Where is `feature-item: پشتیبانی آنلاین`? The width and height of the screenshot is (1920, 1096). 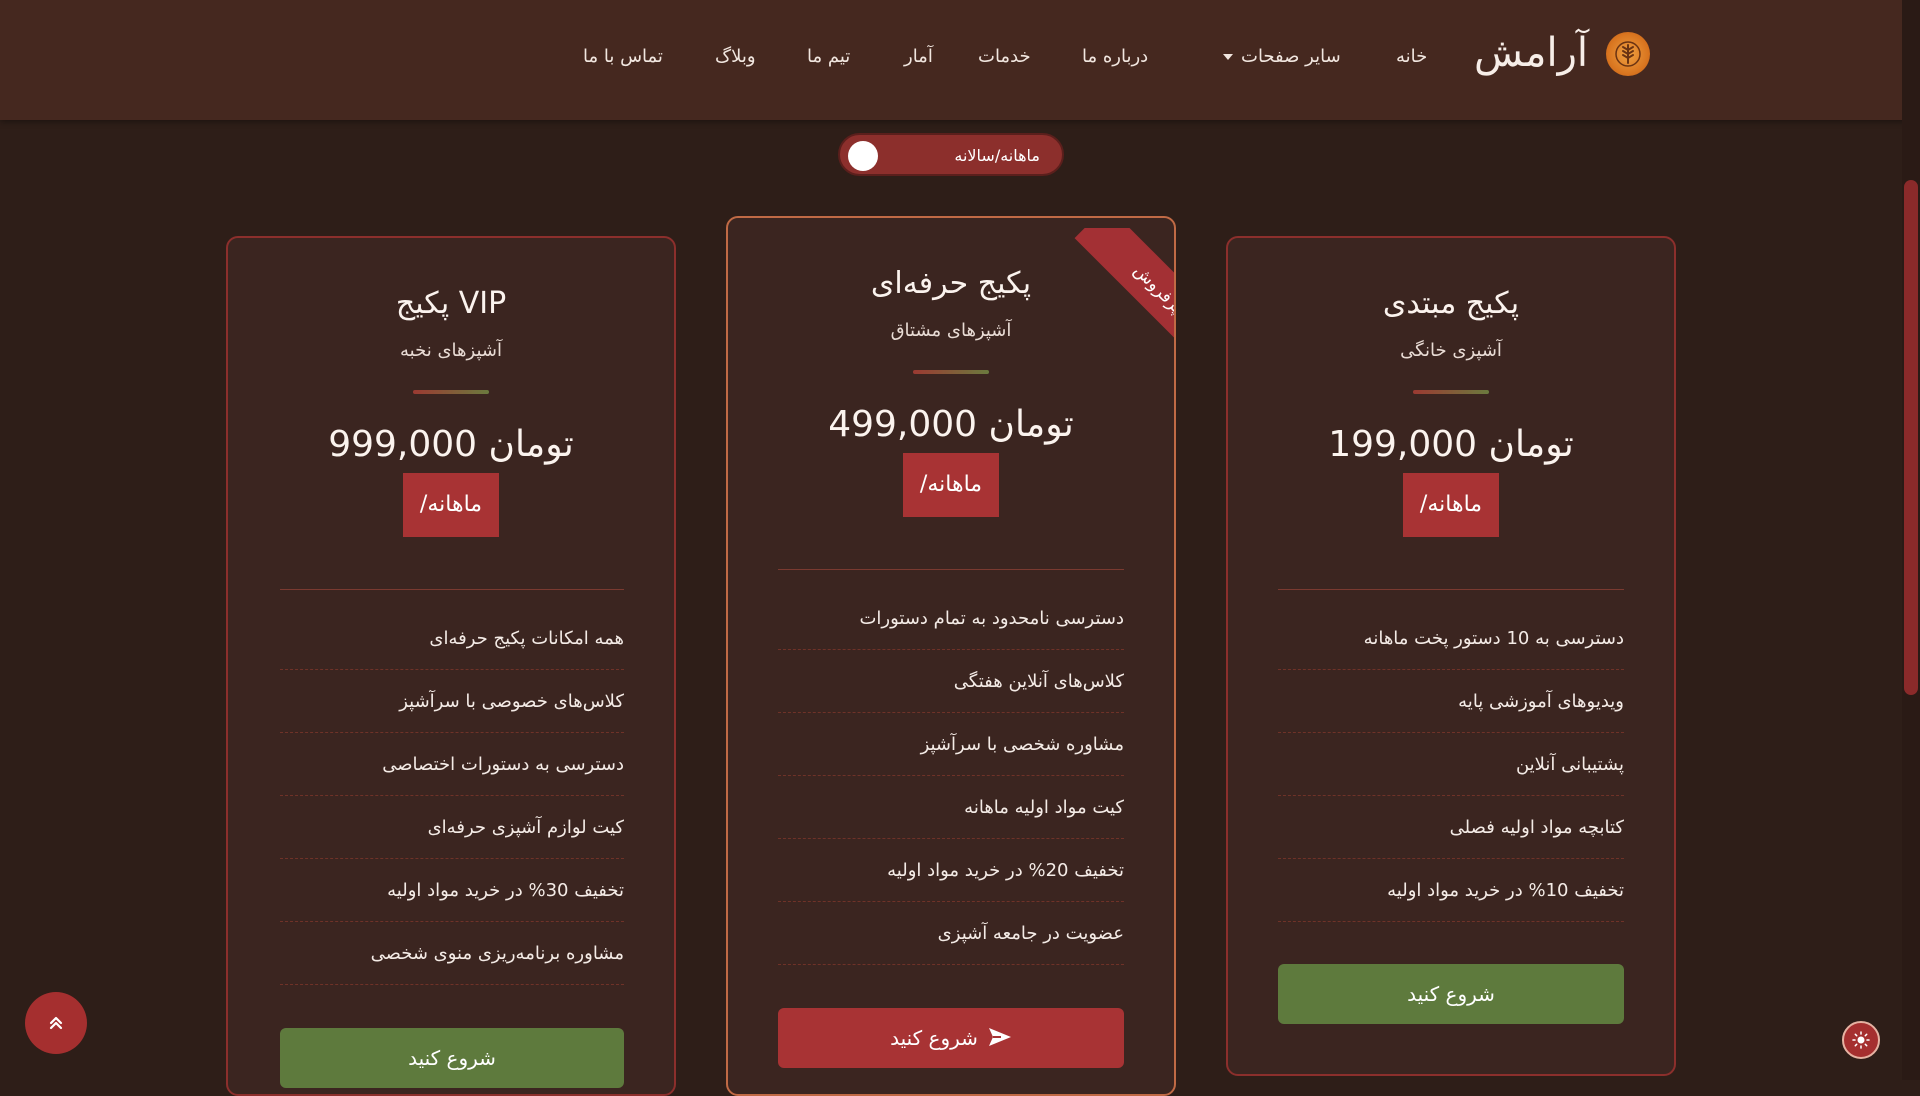
feature-item: پشتیبانی آنلاین is located at coordinates (1451, 765).